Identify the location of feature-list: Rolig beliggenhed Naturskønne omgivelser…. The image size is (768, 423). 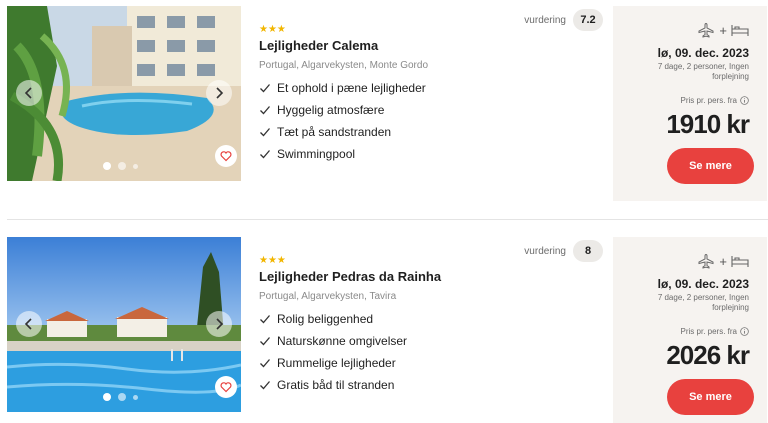
(429, 352).